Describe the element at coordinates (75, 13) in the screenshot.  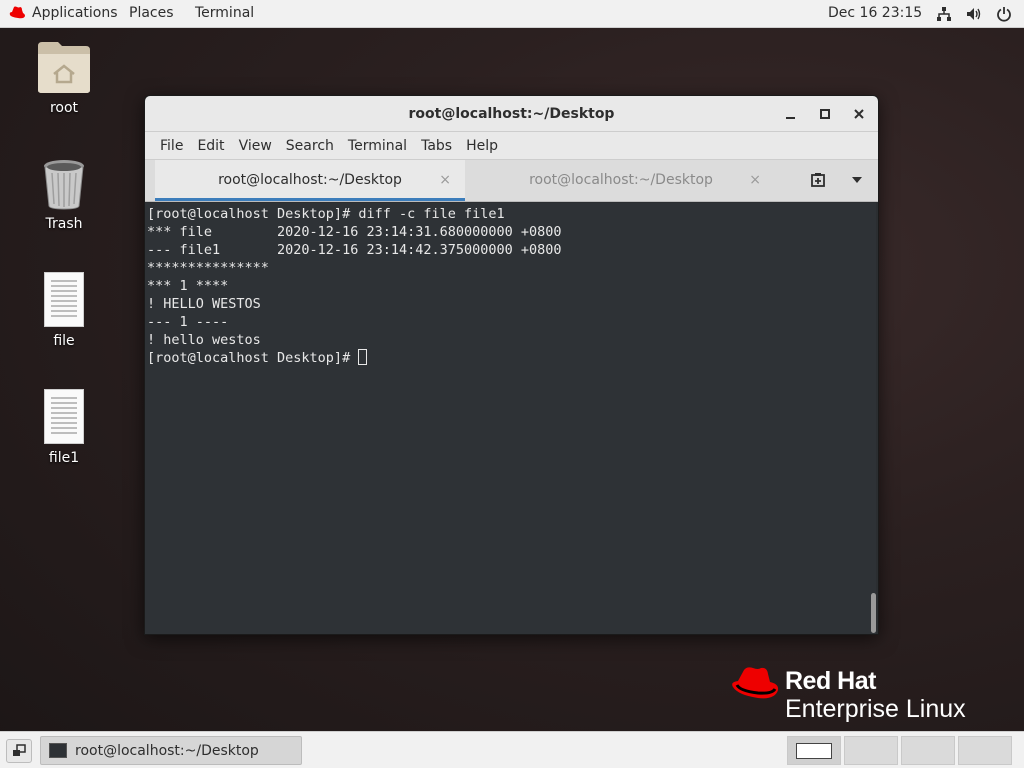
I see `applications-label: Applications` at that location.